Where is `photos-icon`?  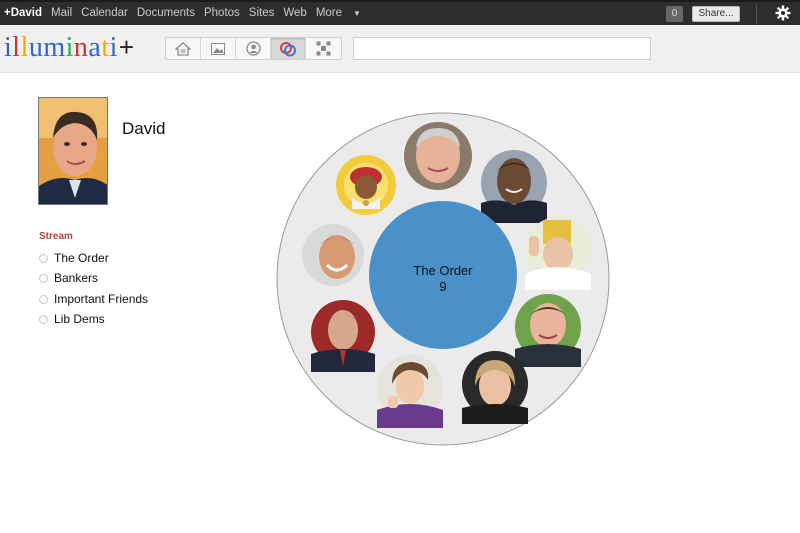
photos-icon is located at coordinates (218, 48).